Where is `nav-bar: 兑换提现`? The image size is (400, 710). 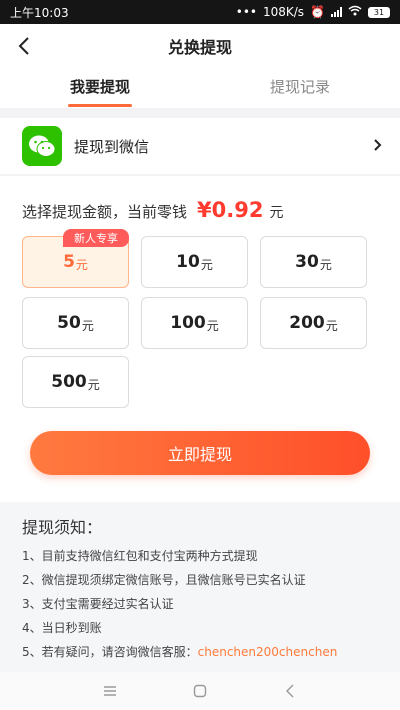
nav-bar: 兑换提现 is located at coordinates (200, 46).